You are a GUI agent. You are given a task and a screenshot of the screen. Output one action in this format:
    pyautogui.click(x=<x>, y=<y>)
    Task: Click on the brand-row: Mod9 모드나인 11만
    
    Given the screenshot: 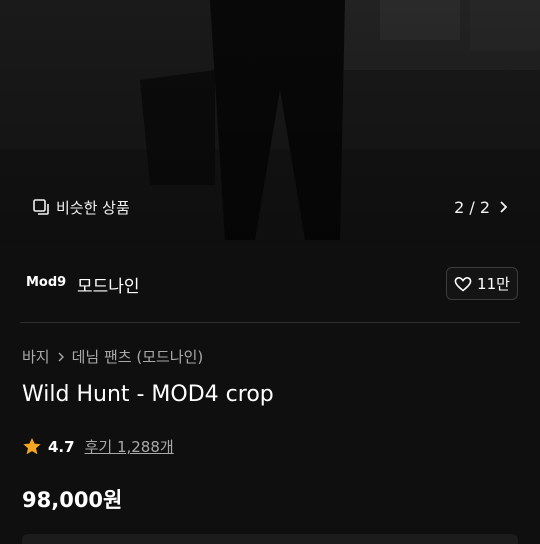 What is the action you would take?
    pyautogui.click(x=270, y=284)
    